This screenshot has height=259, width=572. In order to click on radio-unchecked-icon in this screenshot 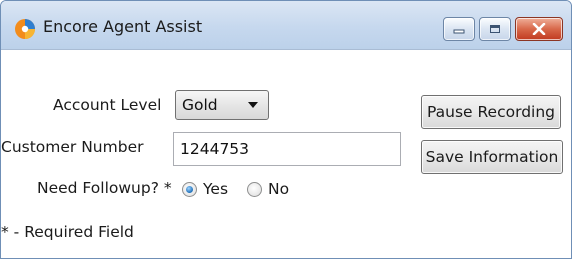, I will do `click(254, 189)`.